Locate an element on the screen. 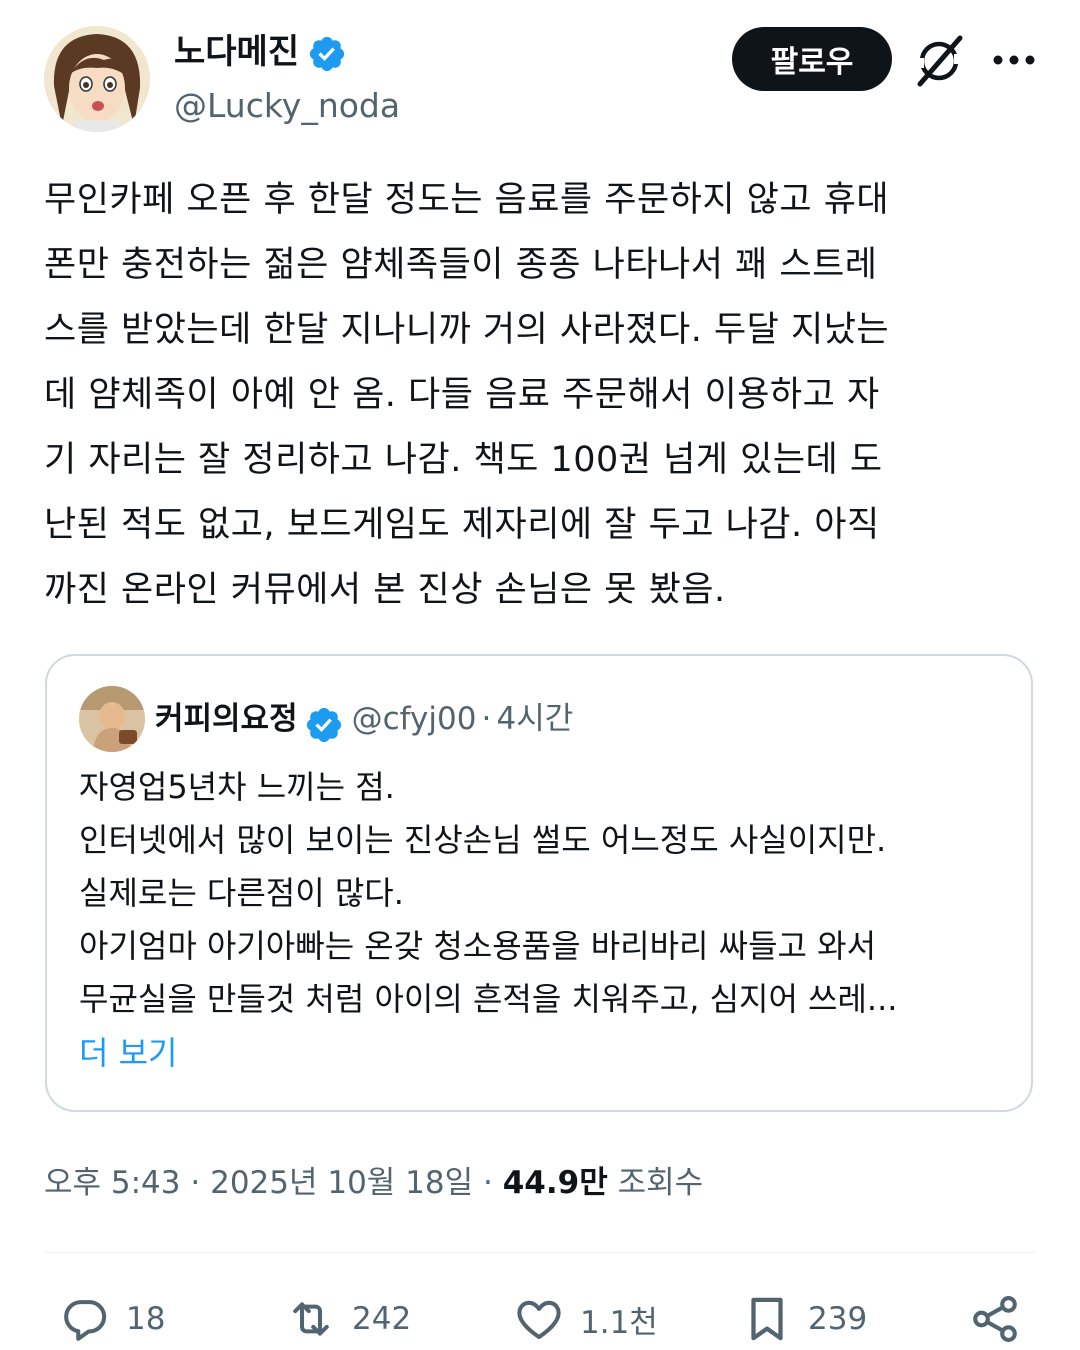 This screenshot has height=1350, width=1080. anime-character-avatar-icon is located at coordinates (97, 79).